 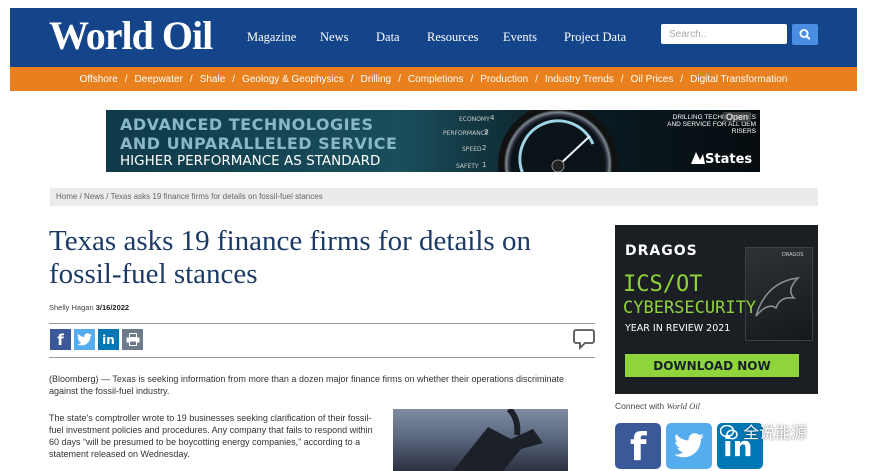 I want to click on article-image, so click(x=480, y=440).